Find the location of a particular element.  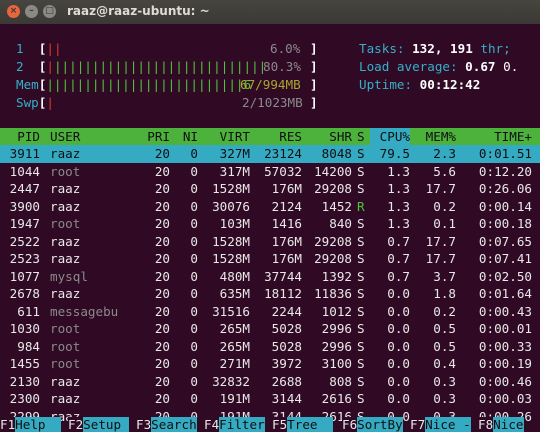

cell-virt: 32832 is located at coordinates (231, 381).